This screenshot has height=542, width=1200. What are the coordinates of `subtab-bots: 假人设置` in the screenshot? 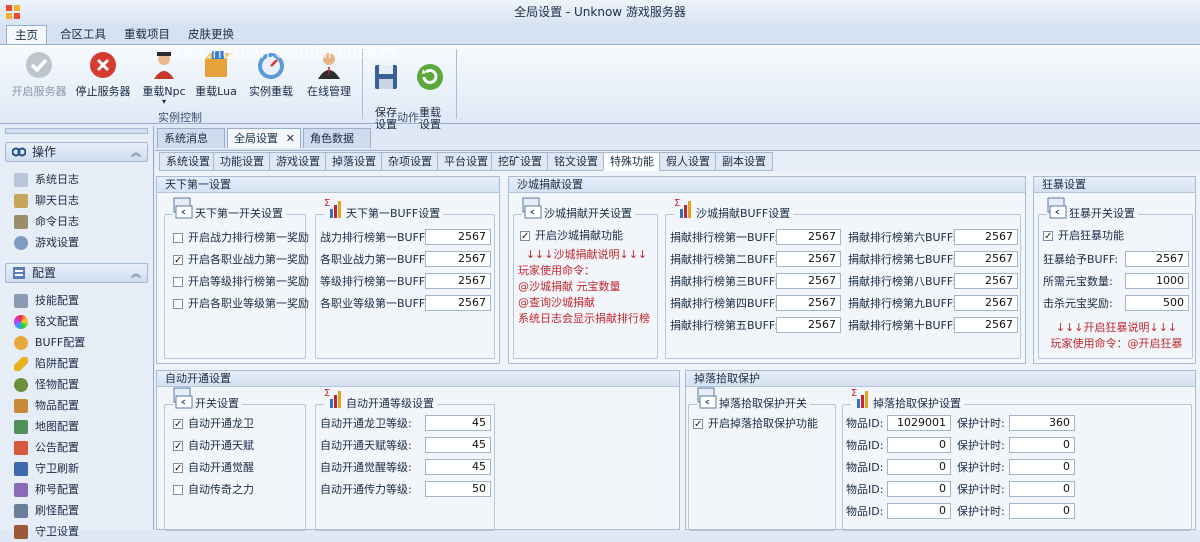 It's located at (688, 161).